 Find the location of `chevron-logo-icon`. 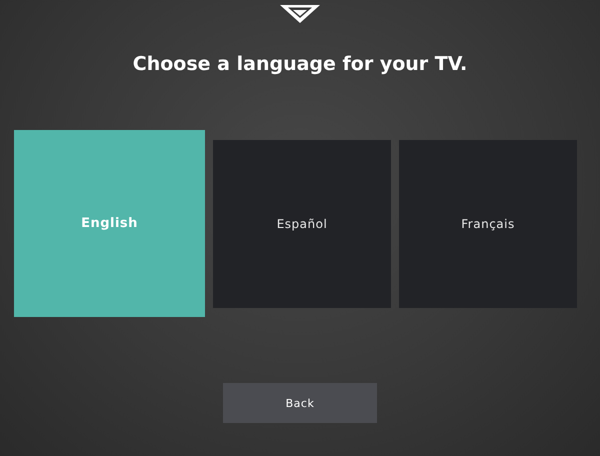

chevron-logo-icon is located at coordinates (300, 14).